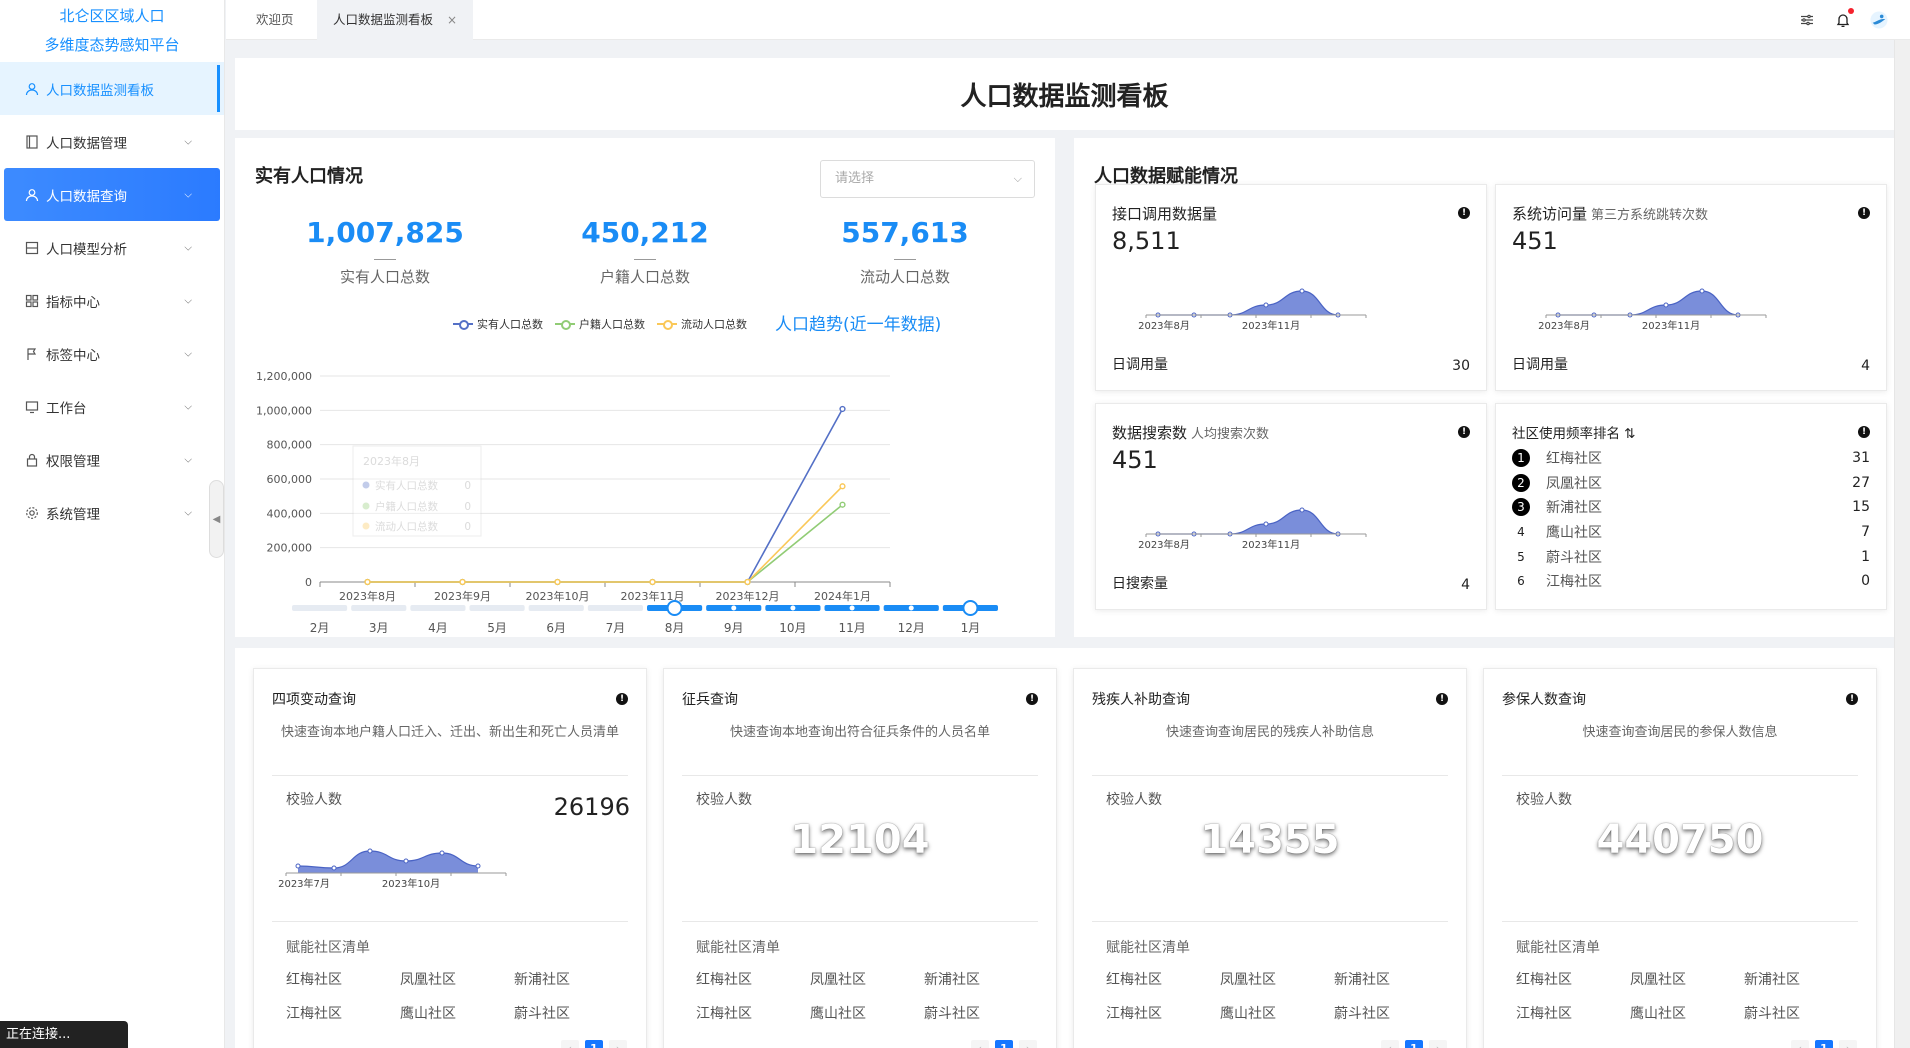 The image size is (1910, 1048). What do you see at coordinates (112, 406) in the screenshot?
I see `sidebar-item-workbench: 工作台 ⌵` at bounding box center [112, 406].